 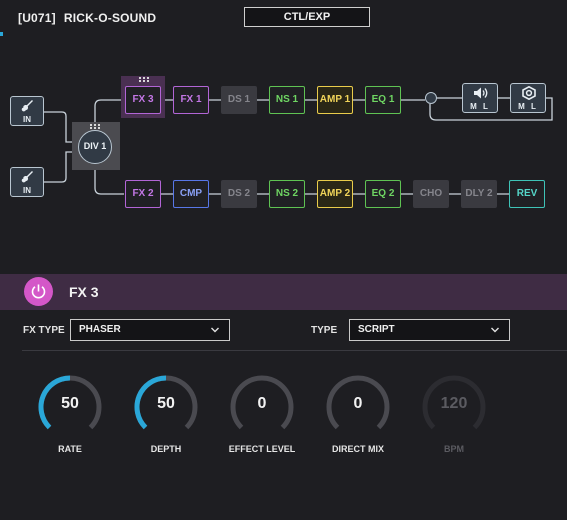 I want to click on main-output-button: M L, so click(x=480, y=98).